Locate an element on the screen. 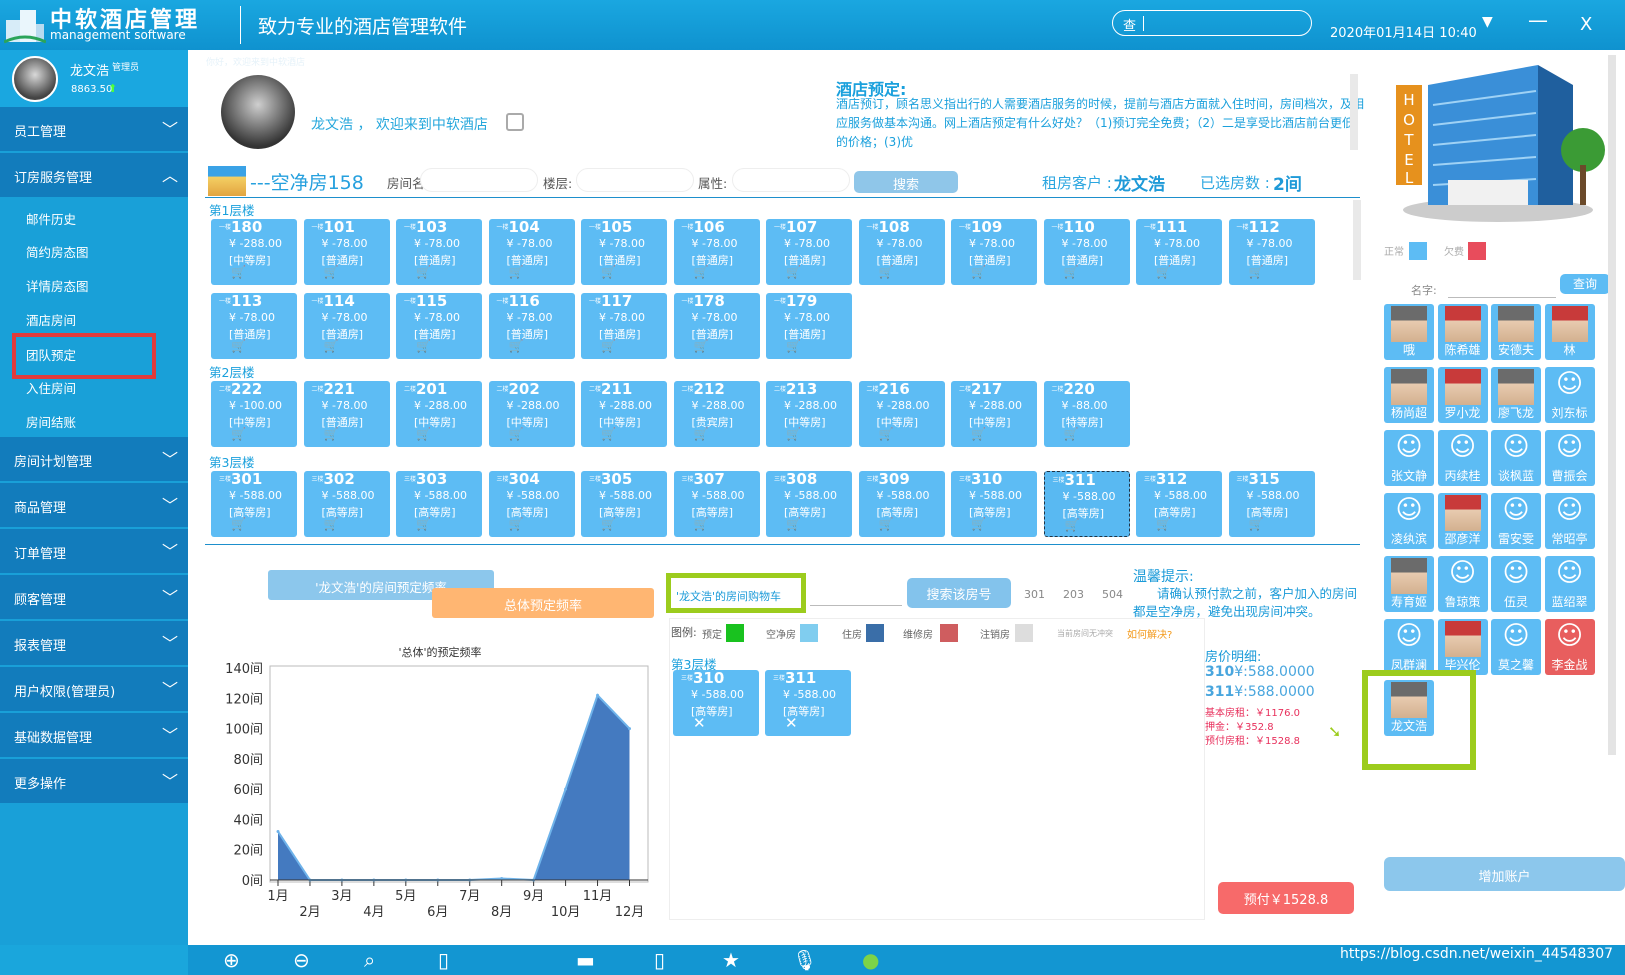 The width and height of the screenshot is (1625, 975). query-button: 查询 is located at coordinates (1585, 284).